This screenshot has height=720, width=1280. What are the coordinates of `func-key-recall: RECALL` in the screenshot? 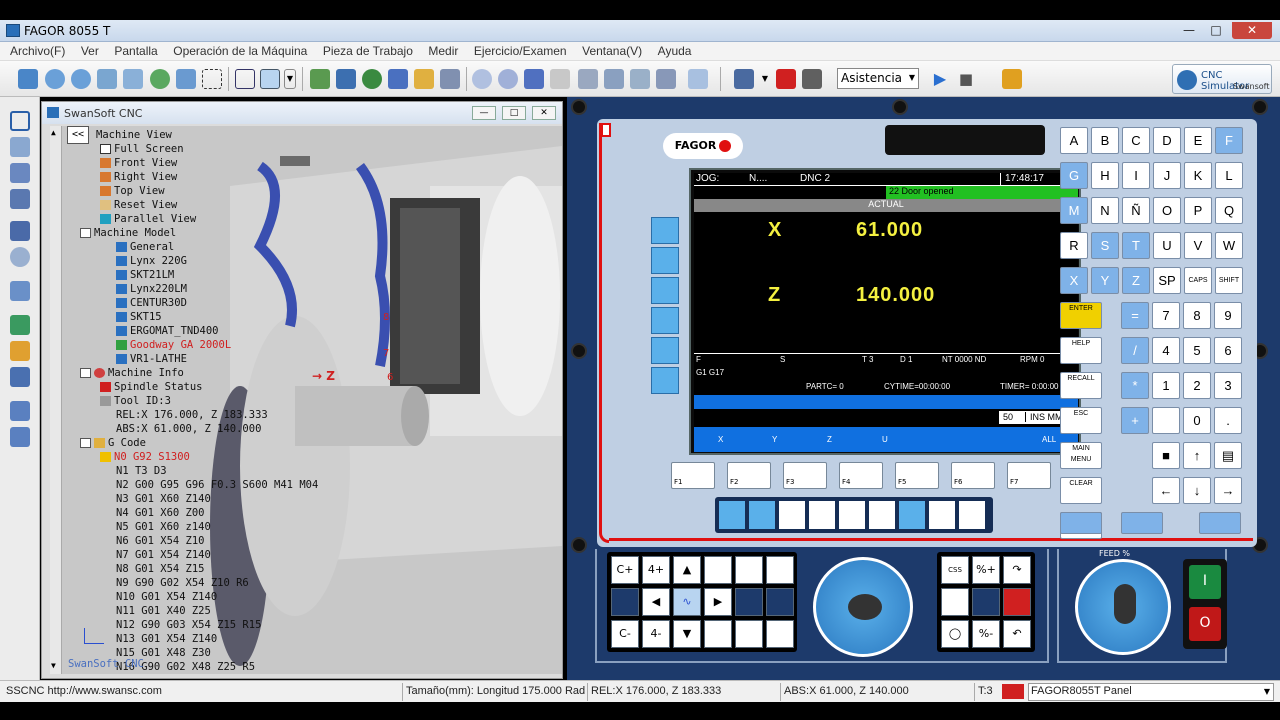 It's located at (1081, 385).